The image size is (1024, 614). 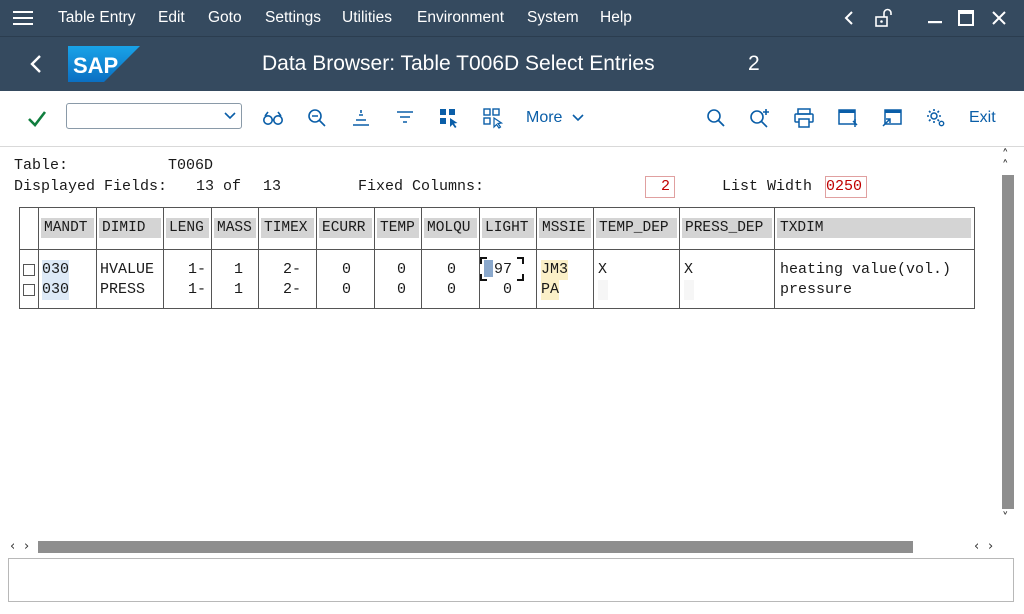 I want to click on entry-count: 2, so click(x=754, y=63).